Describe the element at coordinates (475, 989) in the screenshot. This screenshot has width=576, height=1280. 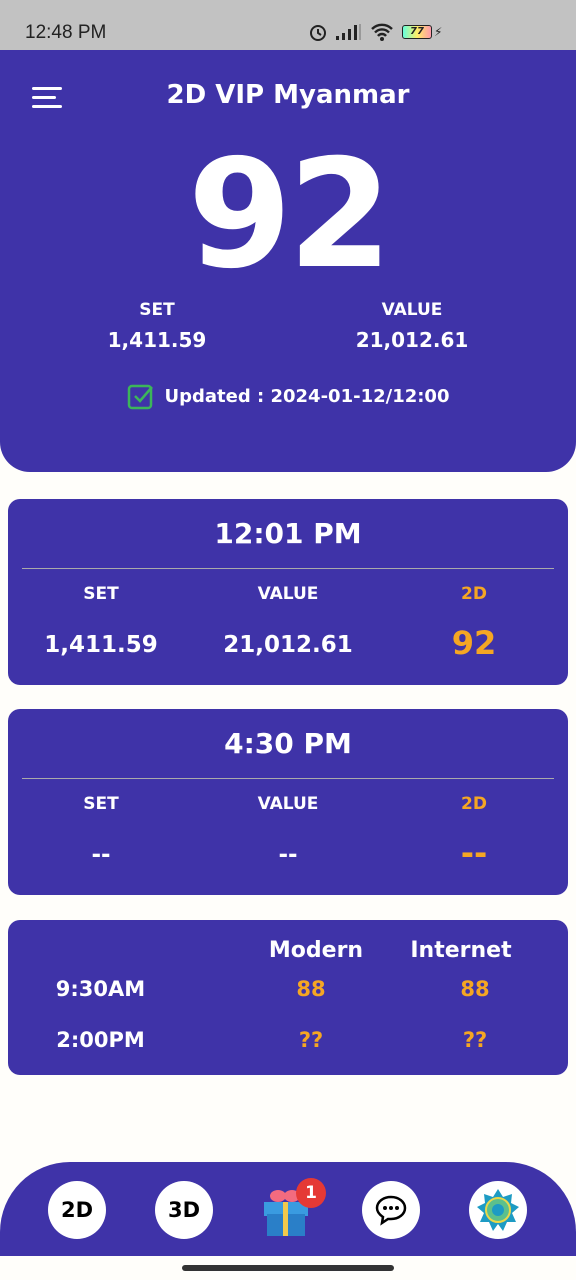
I see `internet-value: 88` at that location.